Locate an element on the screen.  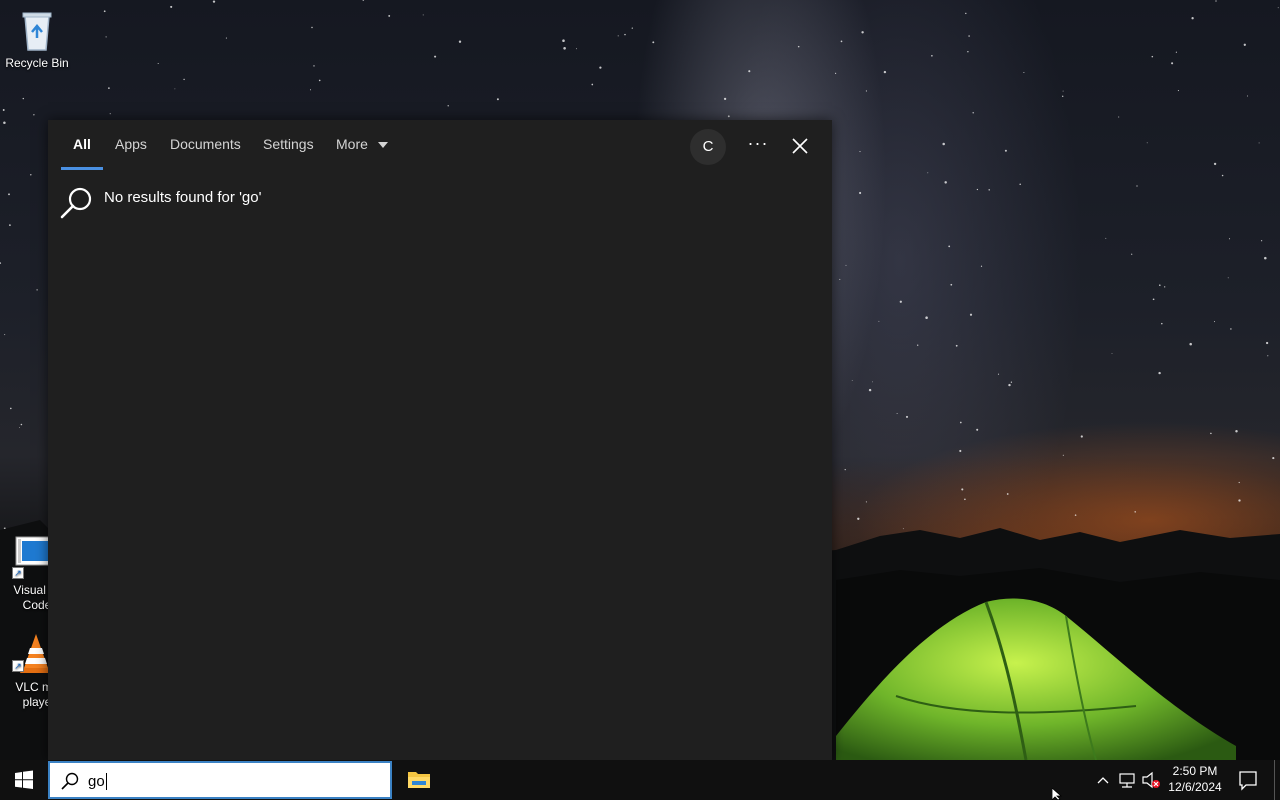
tab-all: All is located at coordinates (82, 153).